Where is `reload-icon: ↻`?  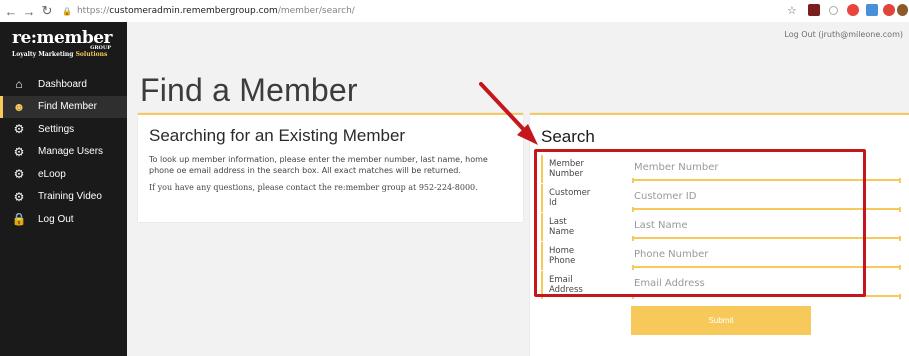
reload-icon: ↻ is located at coordinates (47, 11).